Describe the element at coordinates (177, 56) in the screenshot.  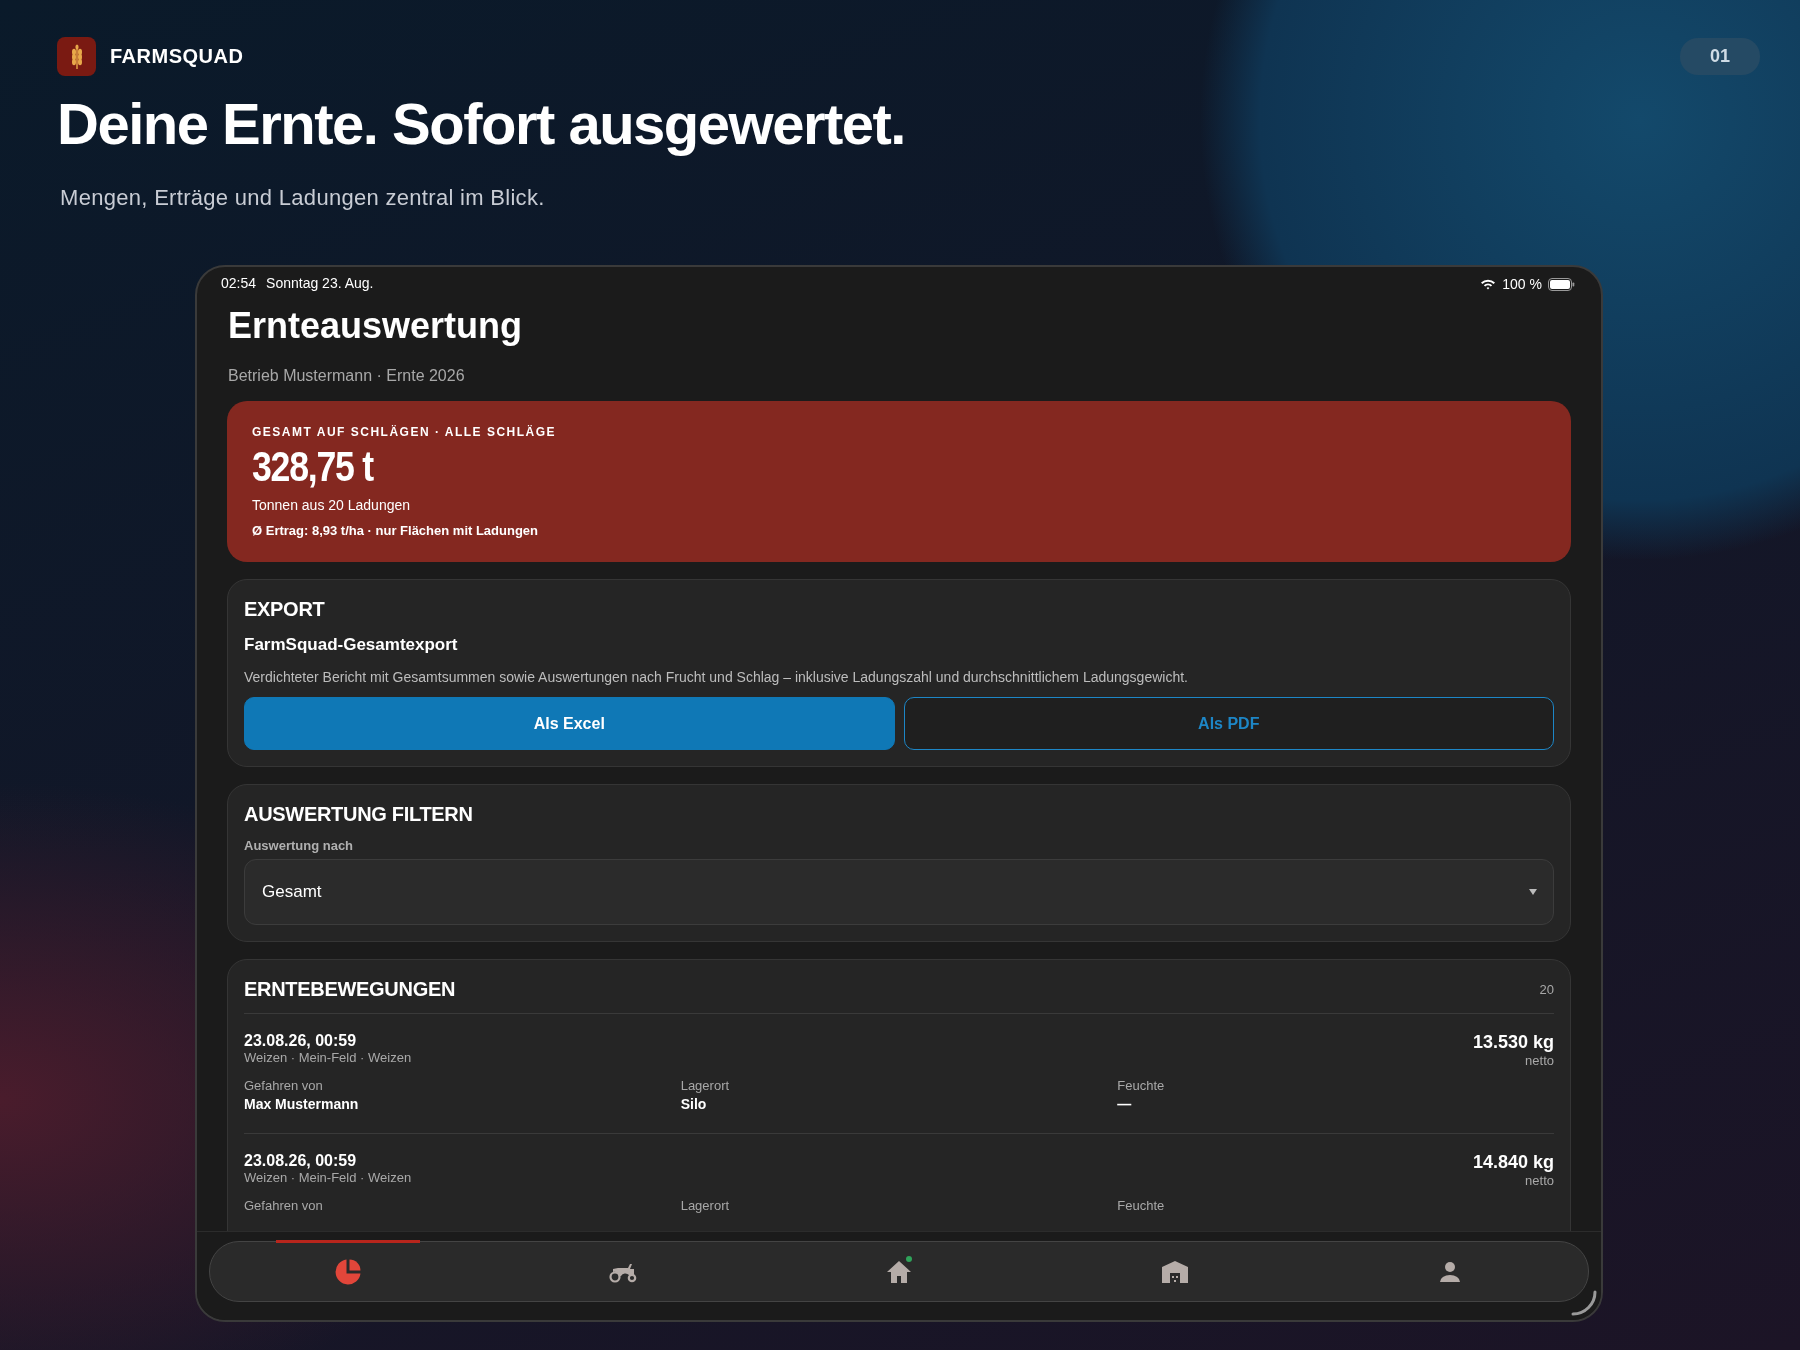
I see `brand-name: FARMSQUAD` at that location.